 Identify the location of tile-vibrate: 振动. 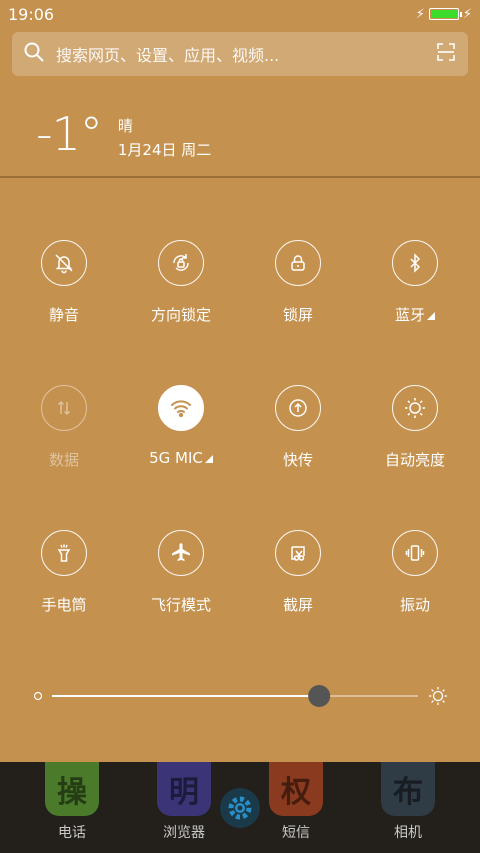
(415, 572).